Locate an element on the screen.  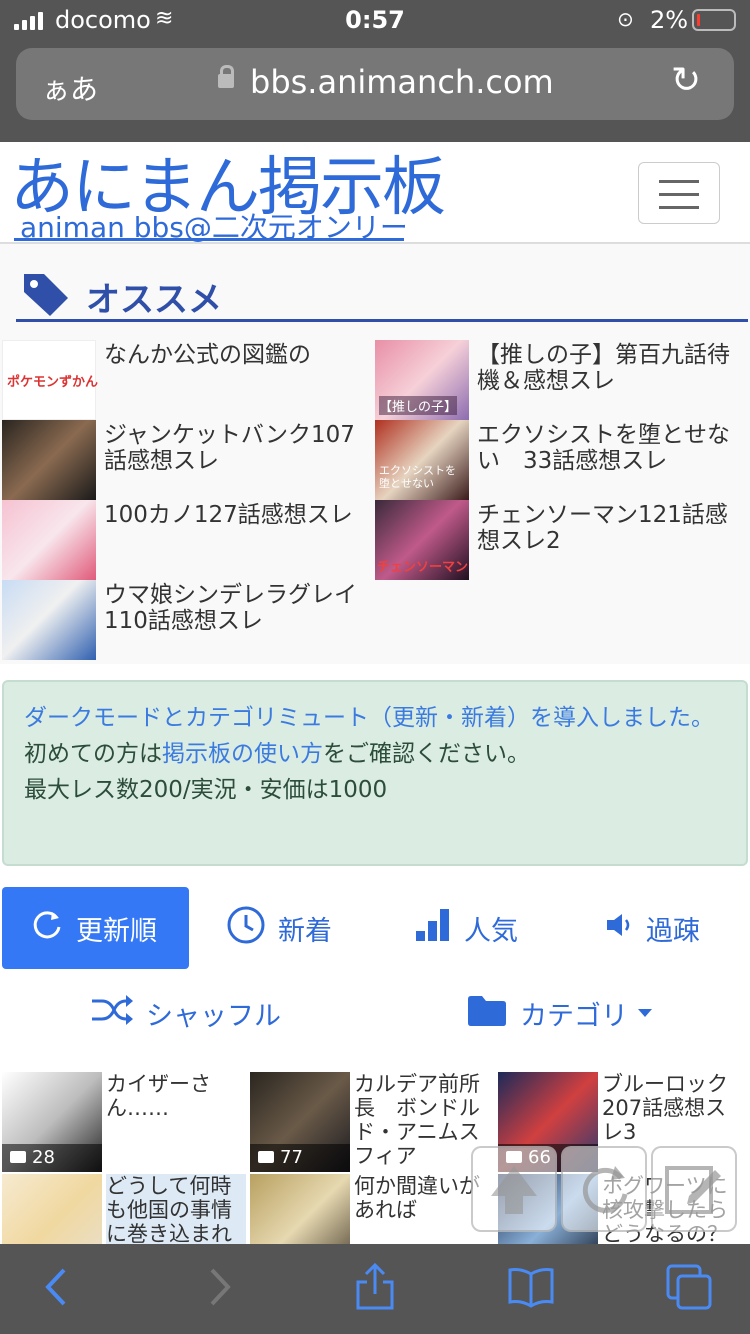
orientation-lock-icon: ⊙ is located at coordinates (625, 19).